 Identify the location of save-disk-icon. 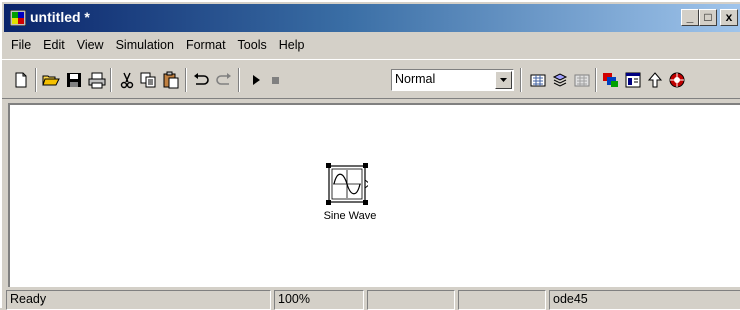
(74, 80).